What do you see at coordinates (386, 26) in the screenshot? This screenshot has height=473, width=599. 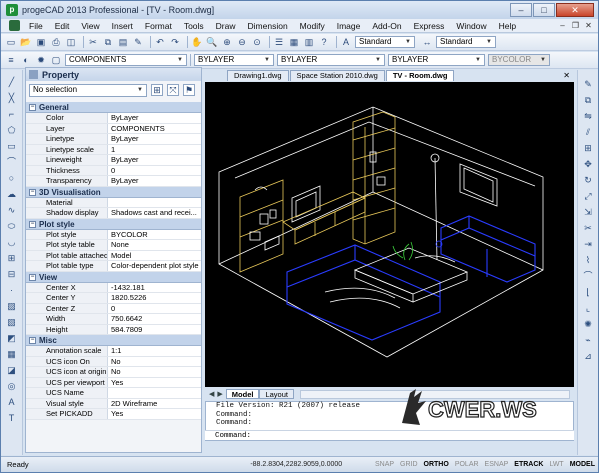 I see `menu-add-on: Add-On` at bounding box center [386, 26].